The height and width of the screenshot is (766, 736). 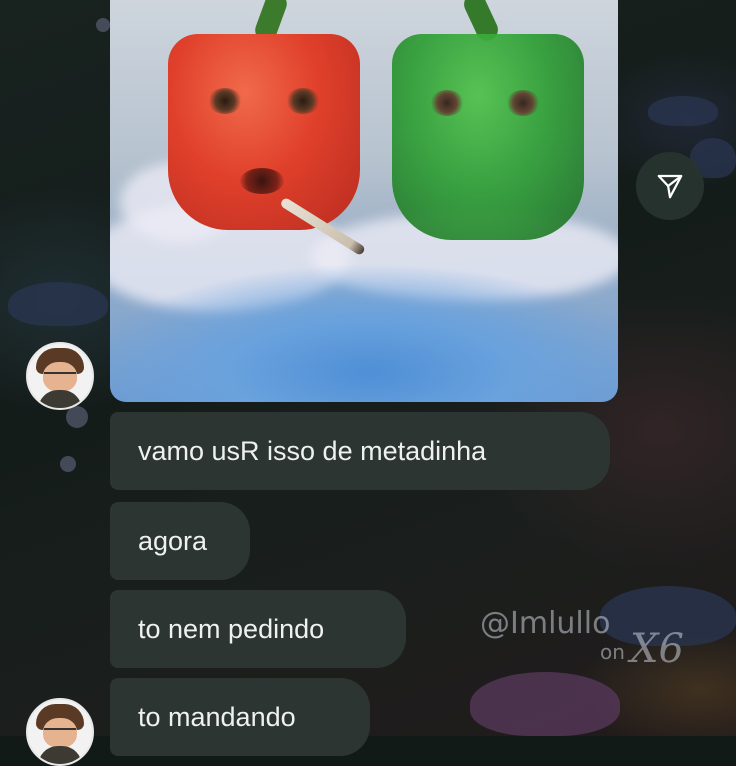 I want to click on message-bubble: to mandando, so click(x=240, y=717).